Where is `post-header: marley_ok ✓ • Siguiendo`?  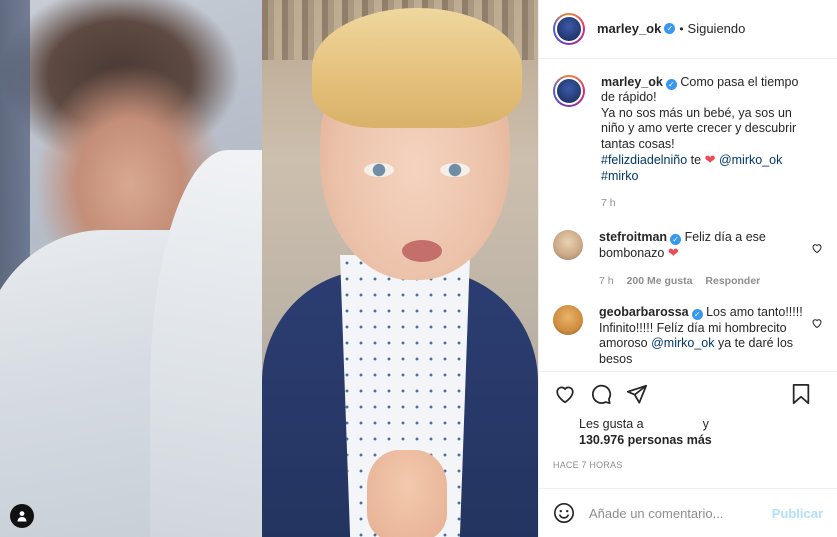 post-header: marley_ok ✓ • Siguiendo is located at coordinates (688, 29).